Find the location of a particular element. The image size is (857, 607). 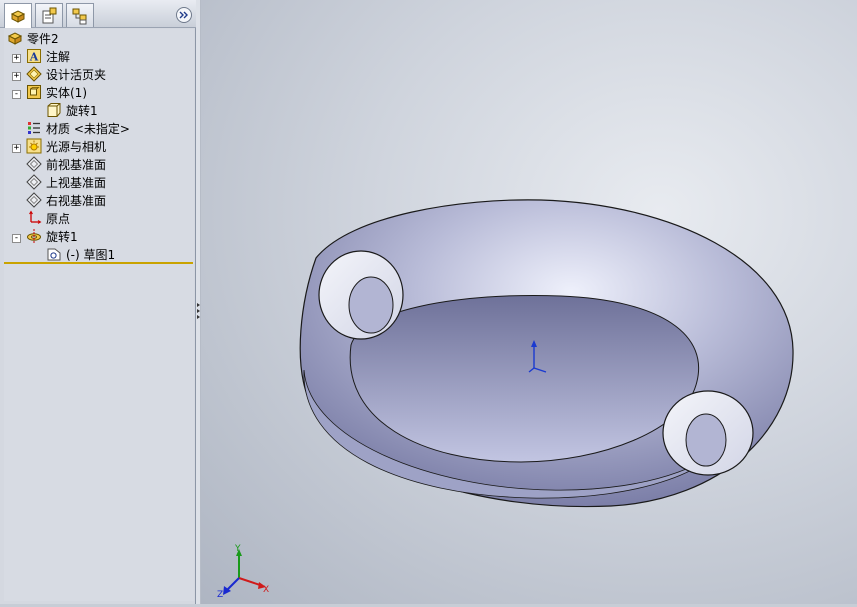

tab-feature-manager is located at coordinates (18, 15).